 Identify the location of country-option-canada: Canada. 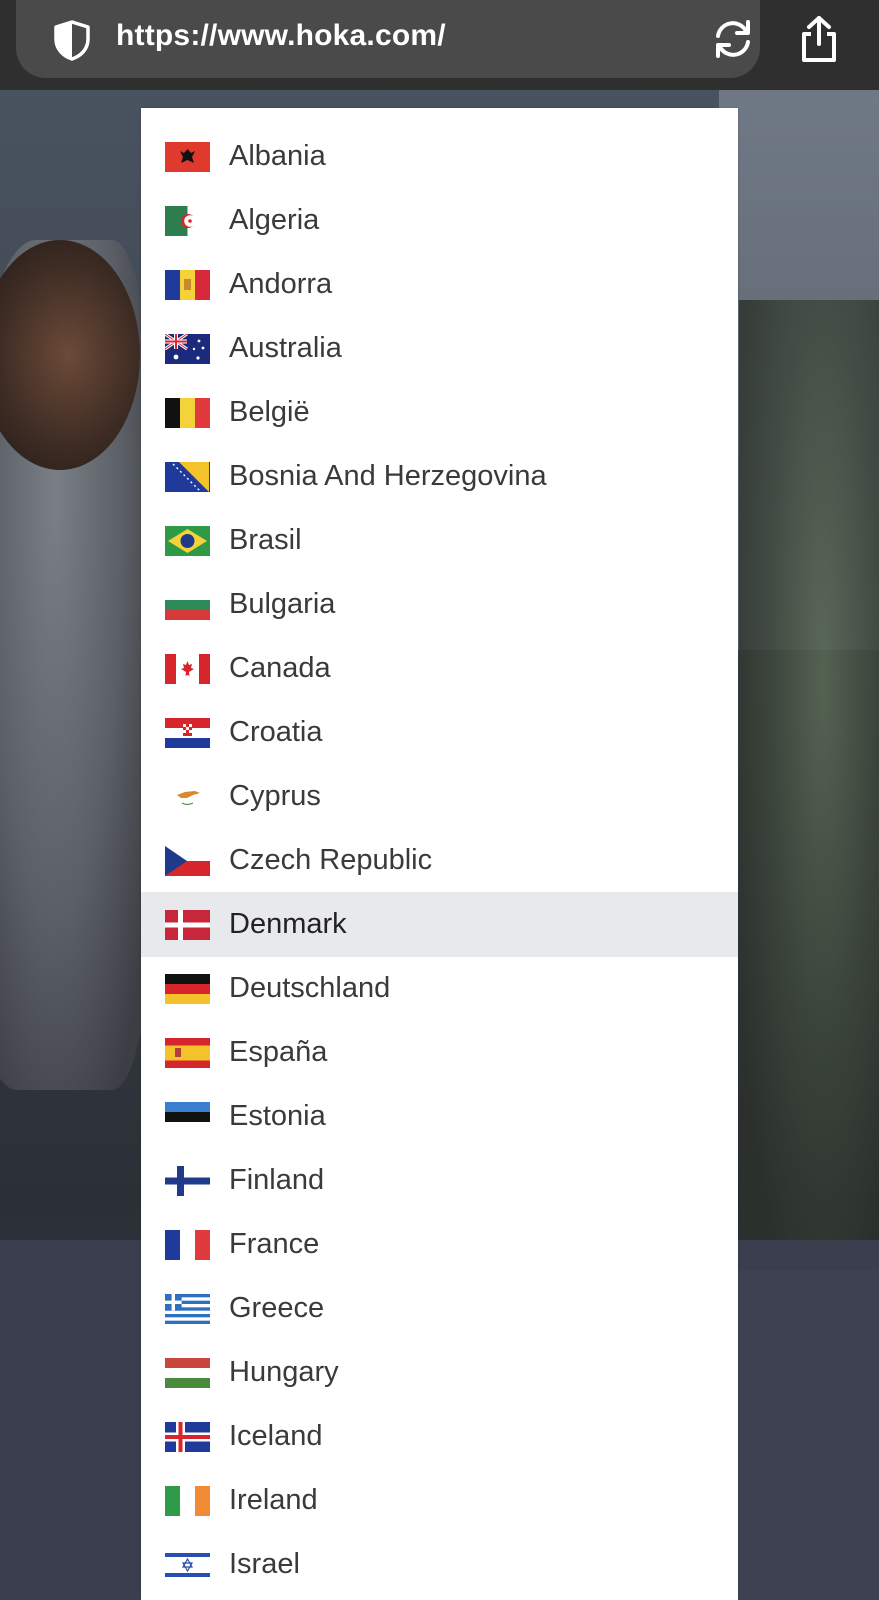
(439, 668).